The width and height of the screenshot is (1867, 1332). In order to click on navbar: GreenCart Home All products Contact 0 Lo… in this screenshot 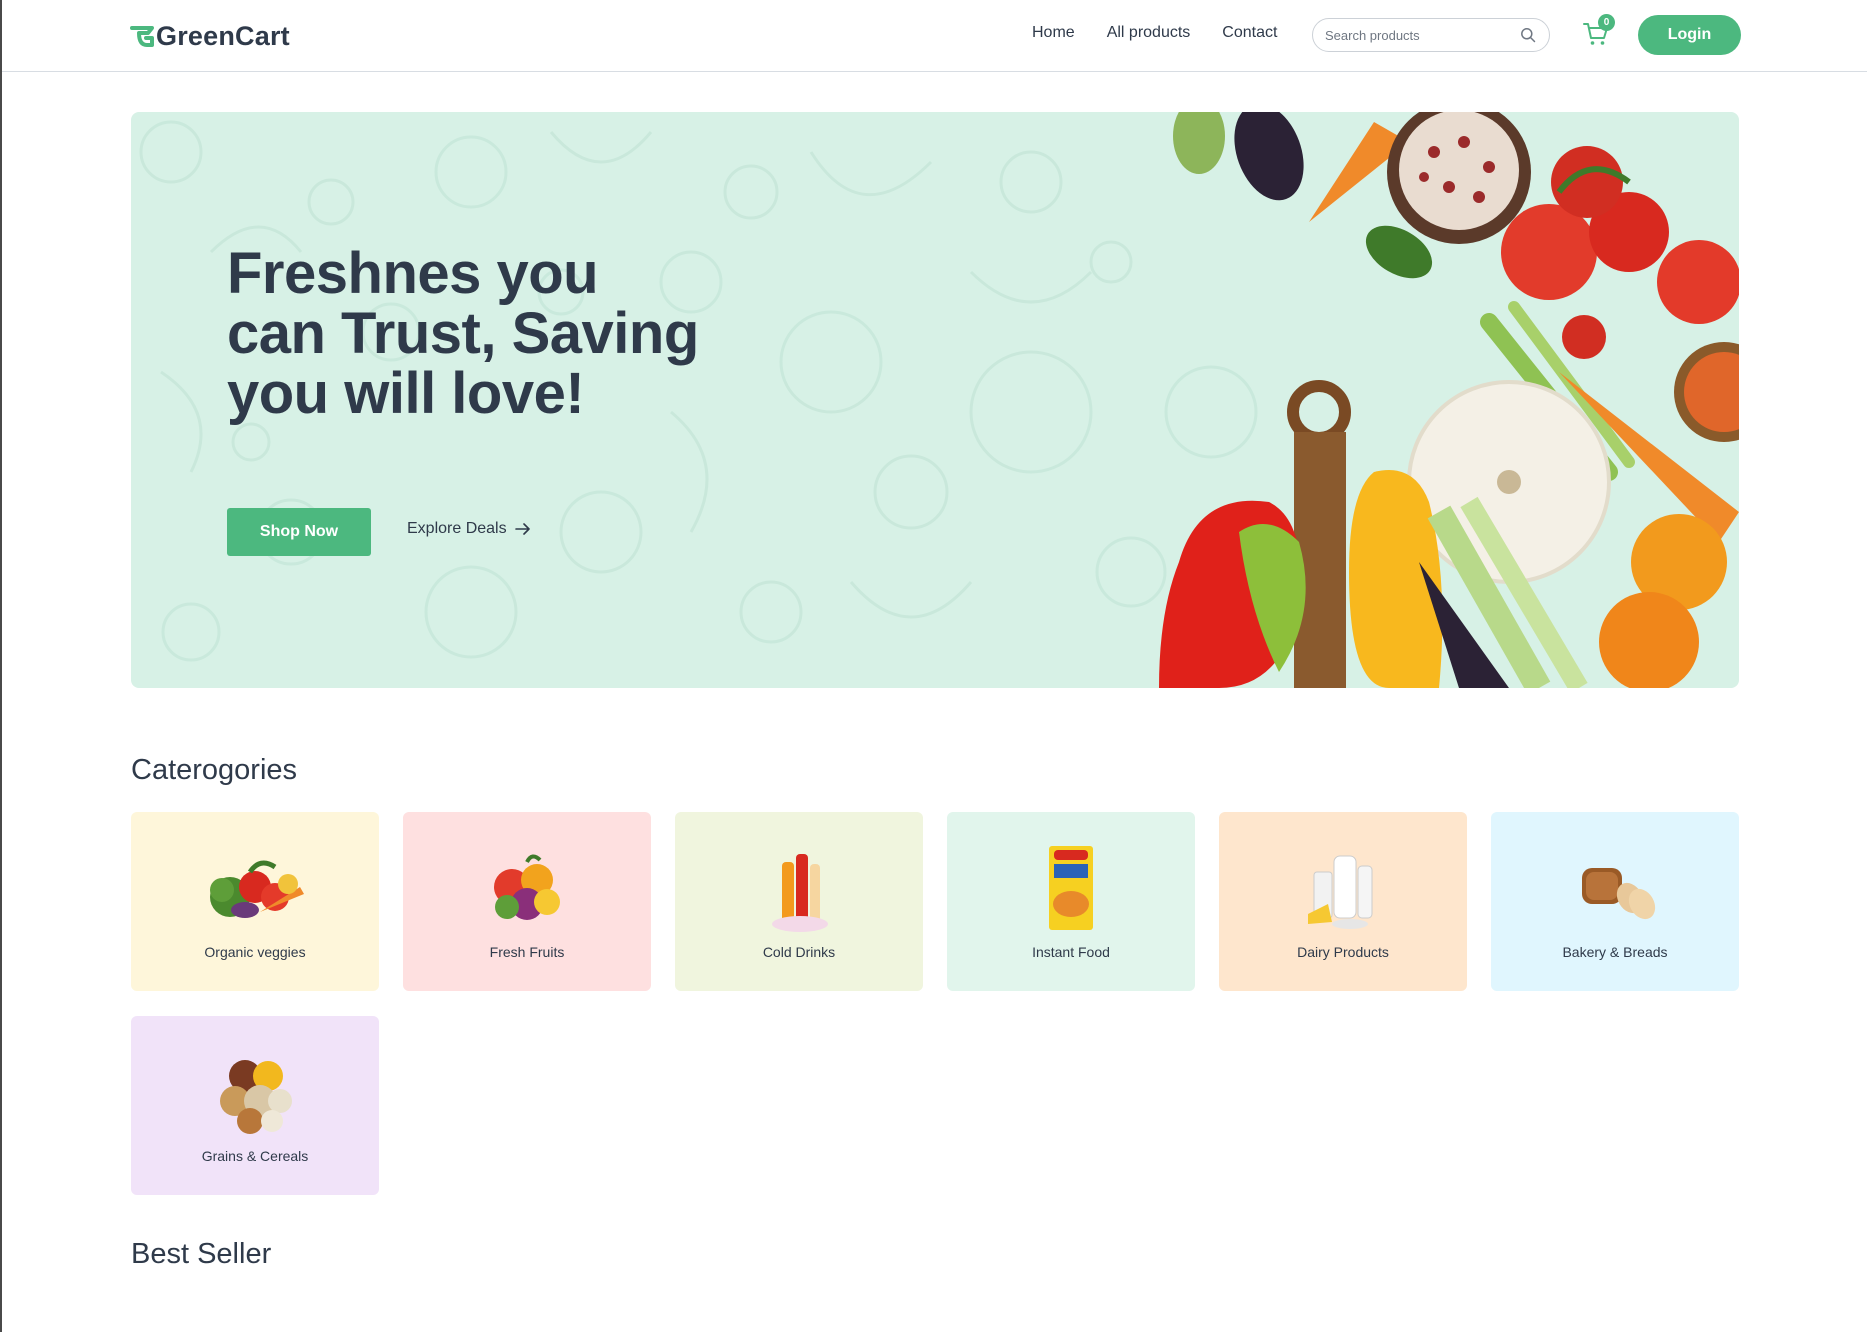, I will do `click(934, 36)`.